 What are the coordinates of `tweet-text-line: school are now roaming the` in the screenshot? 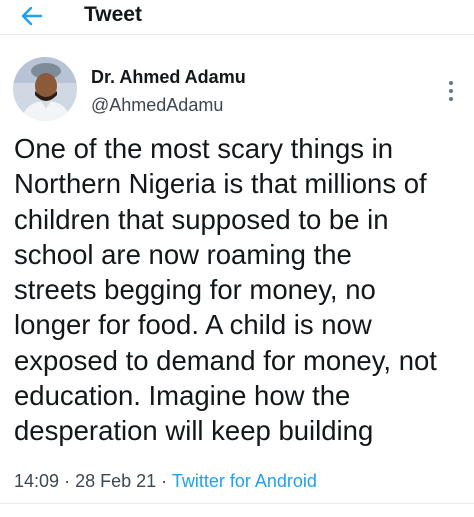 It's located at (183, 254).